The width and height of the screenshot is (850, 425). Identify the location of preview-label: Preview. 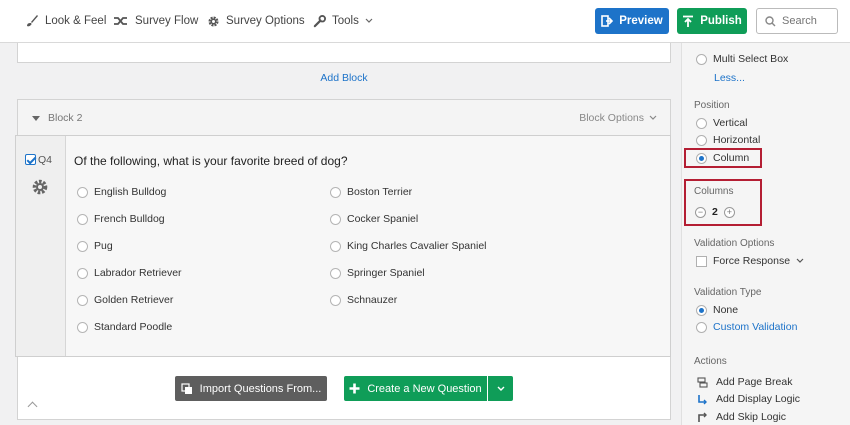
(641, 21).